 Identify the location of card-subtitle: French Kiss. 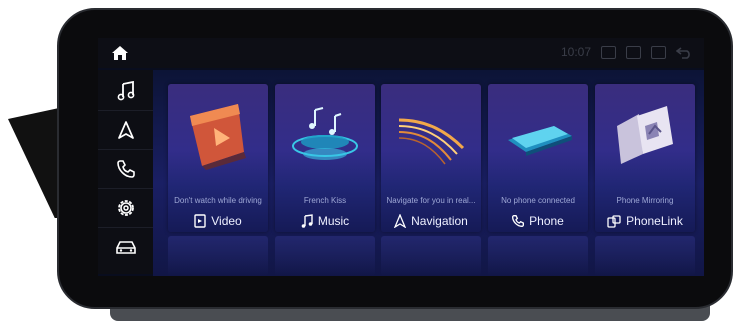
(325, 200).